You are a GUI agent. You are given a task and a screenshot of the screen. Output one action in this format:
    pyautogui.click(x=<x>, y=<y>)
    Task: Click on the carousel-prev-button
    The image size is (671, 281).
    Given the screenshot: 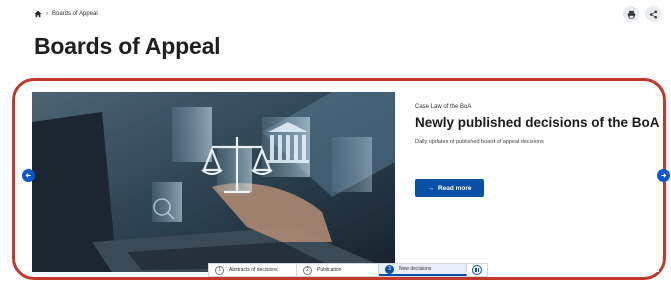 What is the action you would take?
    pyautogui.click(x=28, y=175)
    